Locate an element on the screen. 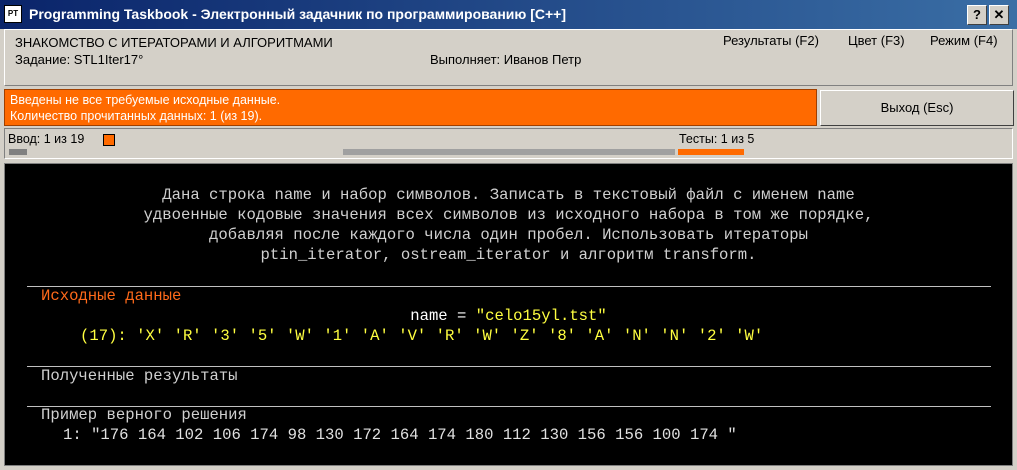 Image resolution: width=1017 pixels, height=470 pixels. progress-track is located at coordinates (509, 152).